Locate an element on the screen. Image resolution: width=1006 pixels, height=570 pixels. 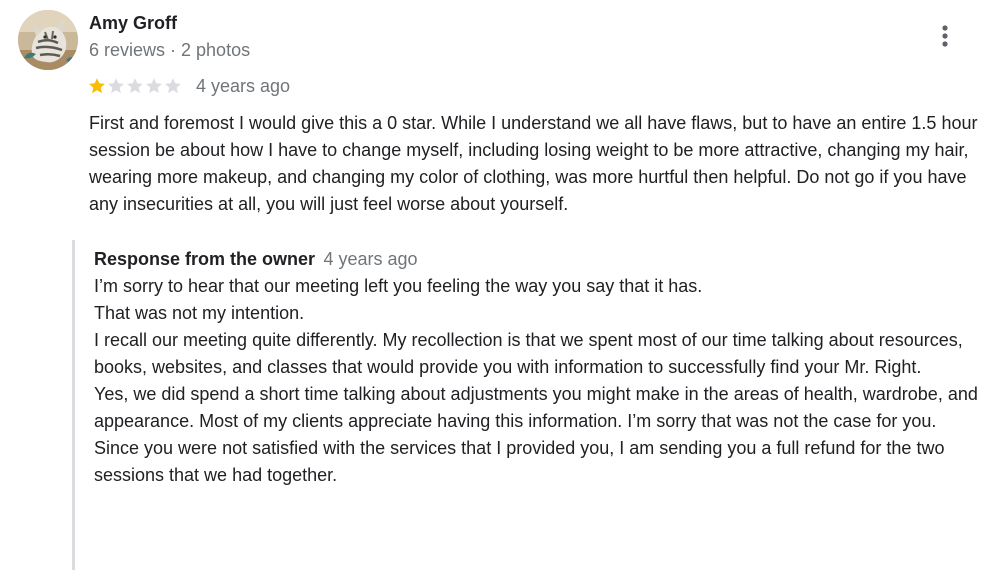
author-meta: 6 reviews · 2 photos is located at coordinates (170, 50).